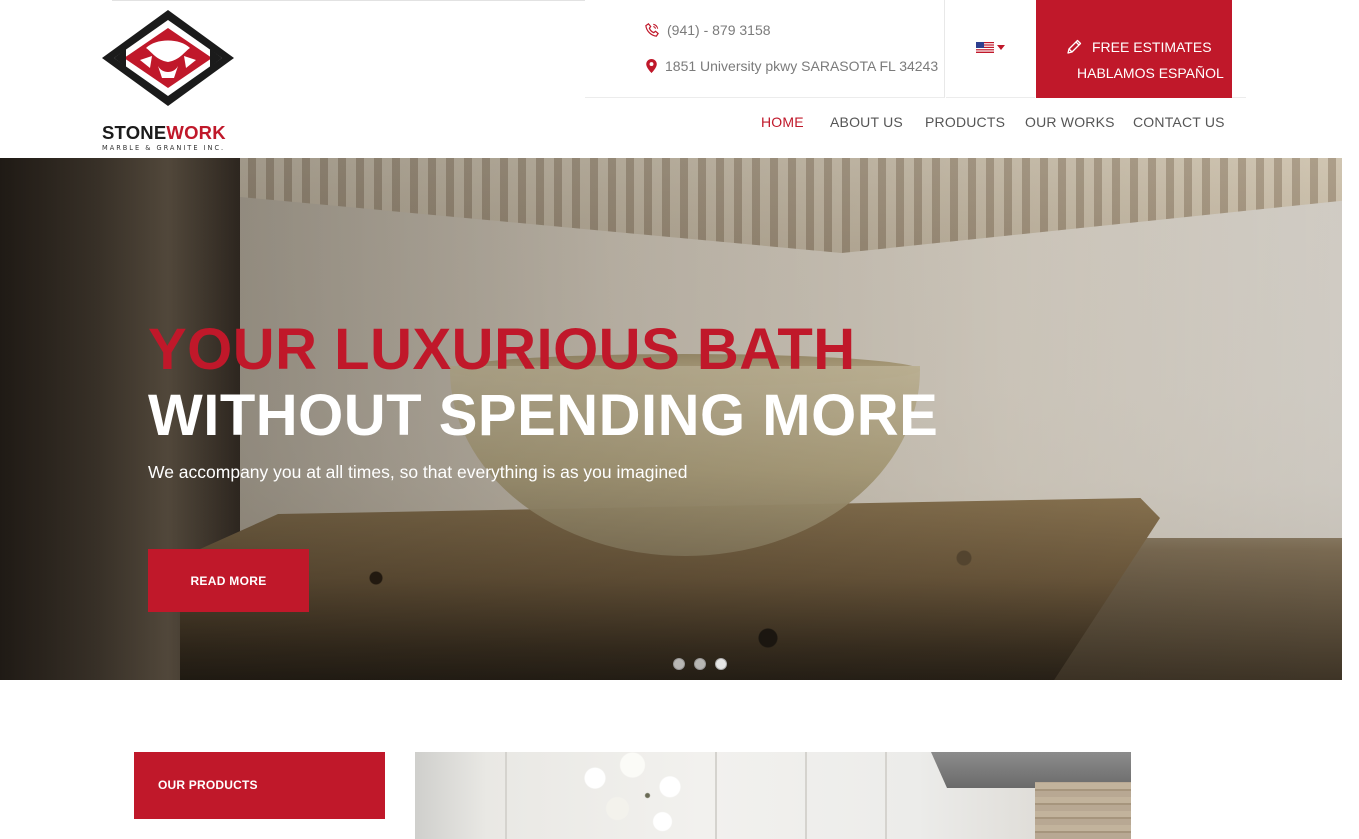 This screenshot has height=839, width=1359. What do you see at coordinates (164, 132) in the screenshot?
I see `brand-name: STONEWORK` at bounding box center [164, 132].